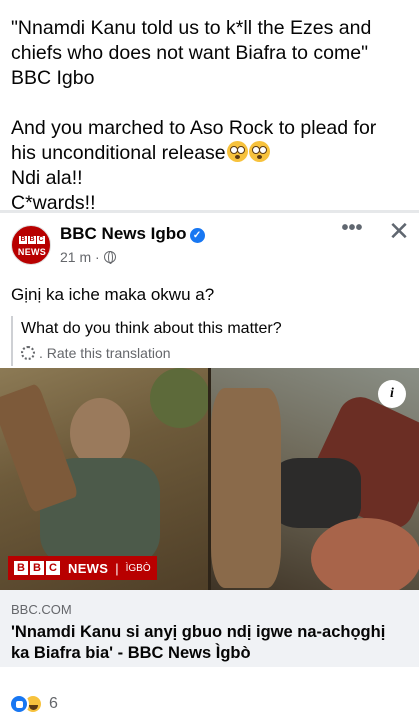  What do you see at coordinates (53, 78) in the screenshot?
I see `caption-line: BBC Igbo` at bounding box center [53, 78].